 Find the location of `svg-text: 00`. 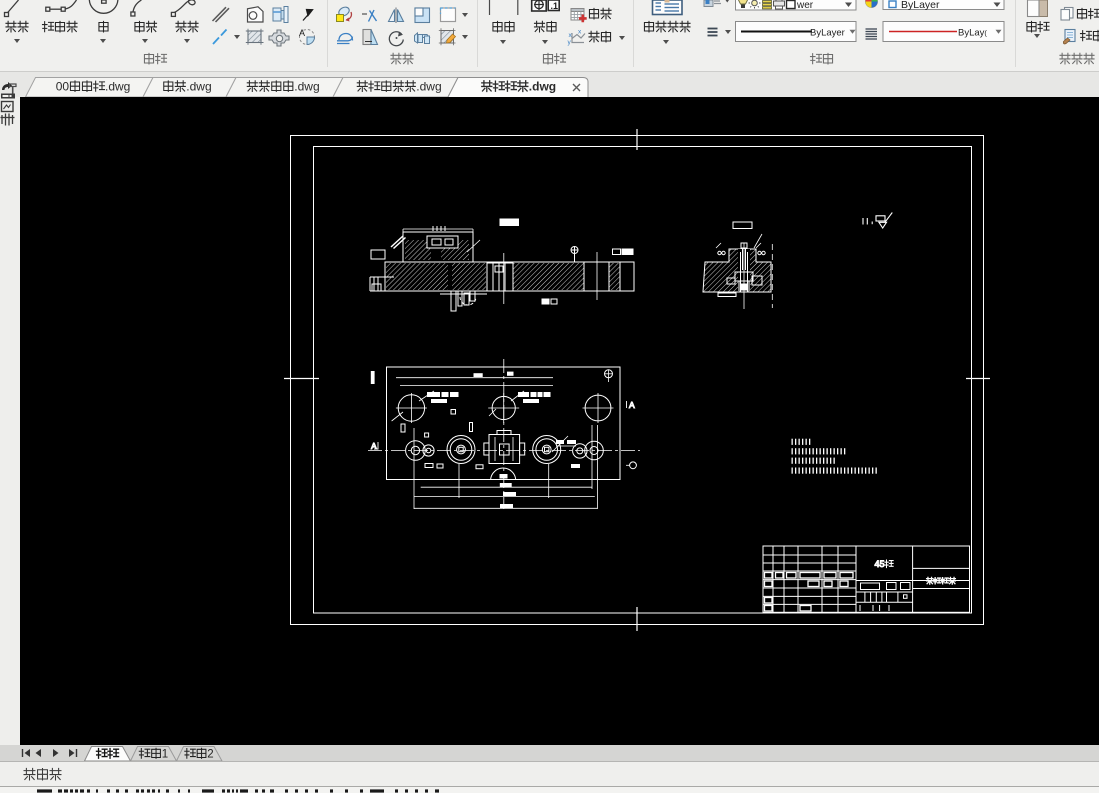

svg-text: 00 is located at coordinates (63, 87).